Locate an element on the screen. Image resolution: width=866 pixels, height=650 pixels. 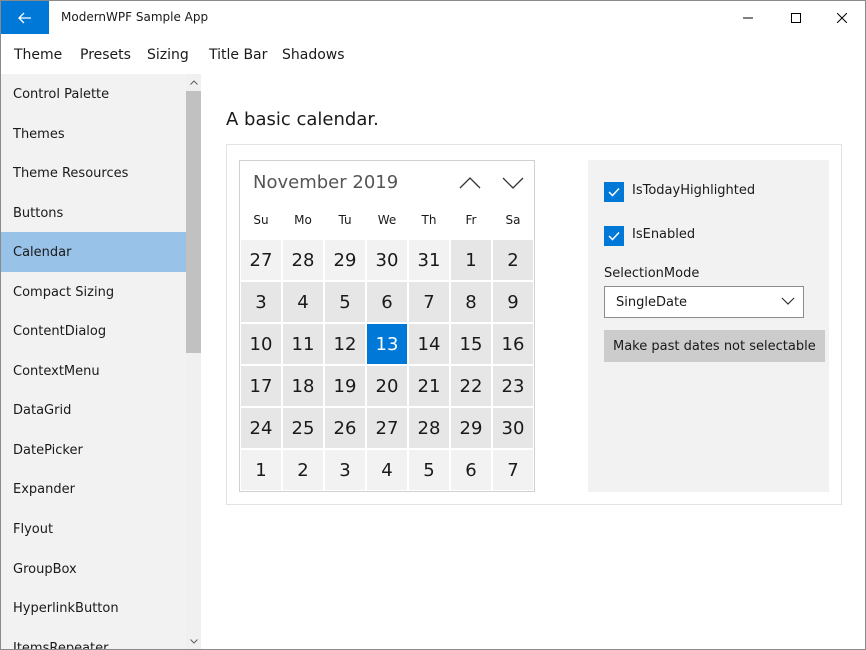
minimize-button is located at coordinates (748, 17).